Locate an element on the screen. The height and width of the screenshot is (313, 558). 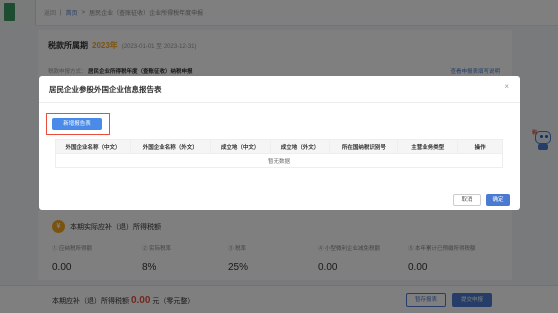
add-report-button: 新增报告表 is located at coordinates (77, 124).